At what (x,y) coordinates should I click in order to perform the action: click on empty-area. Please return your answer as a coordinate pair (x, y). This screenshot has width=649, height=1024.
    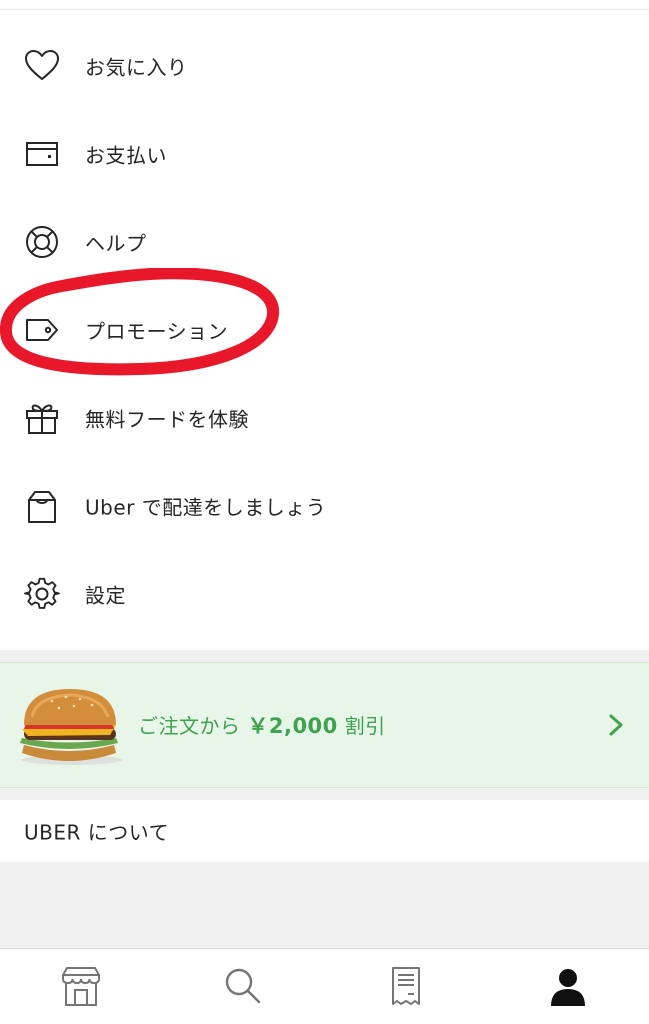
    Looking at the image, I should click on (324, 905).